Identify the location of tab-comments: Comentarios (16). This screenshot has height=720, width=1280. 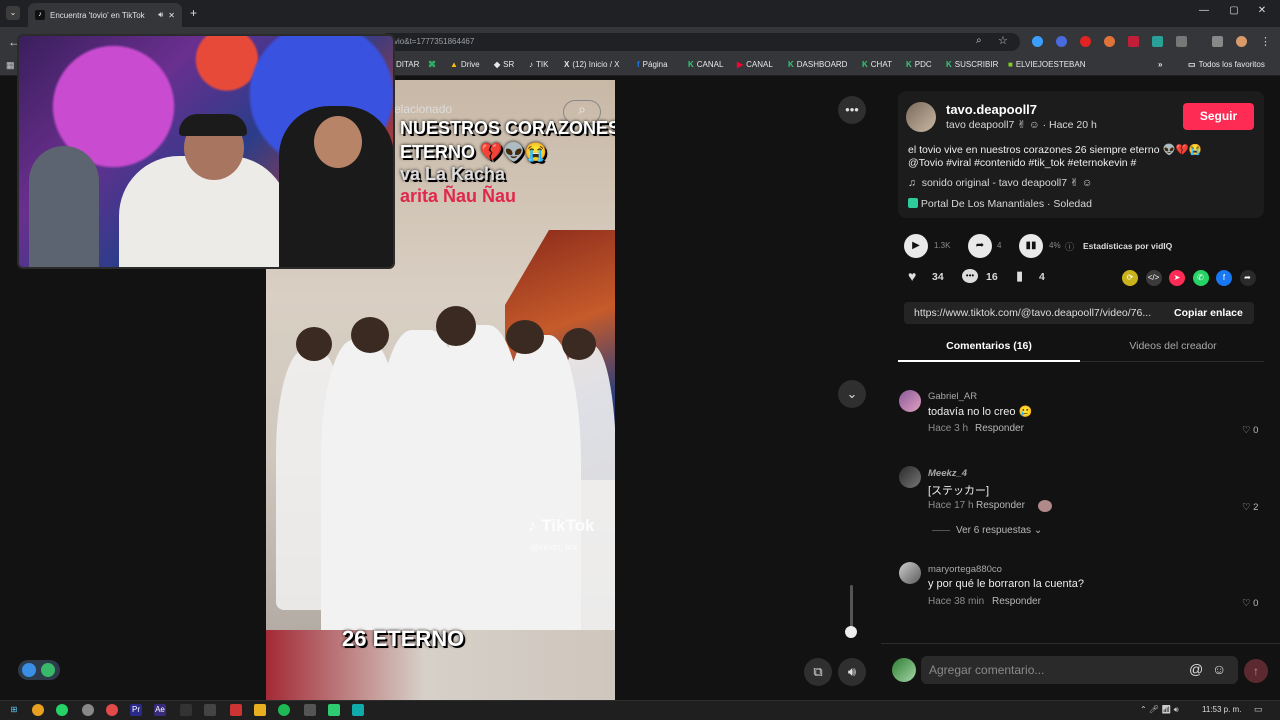
(989, 346).